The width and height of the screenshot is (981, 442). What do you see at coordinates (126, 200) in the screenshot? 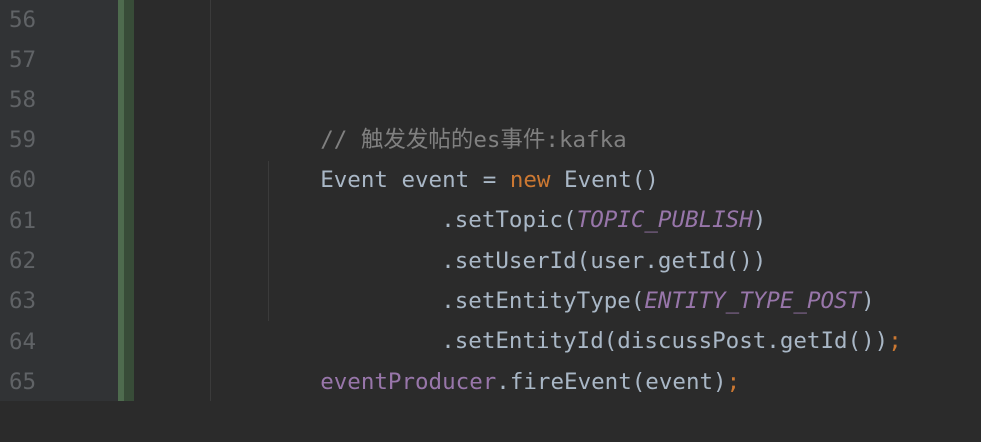
I see `vcs-change-marker` at bounding box center [126, 200].